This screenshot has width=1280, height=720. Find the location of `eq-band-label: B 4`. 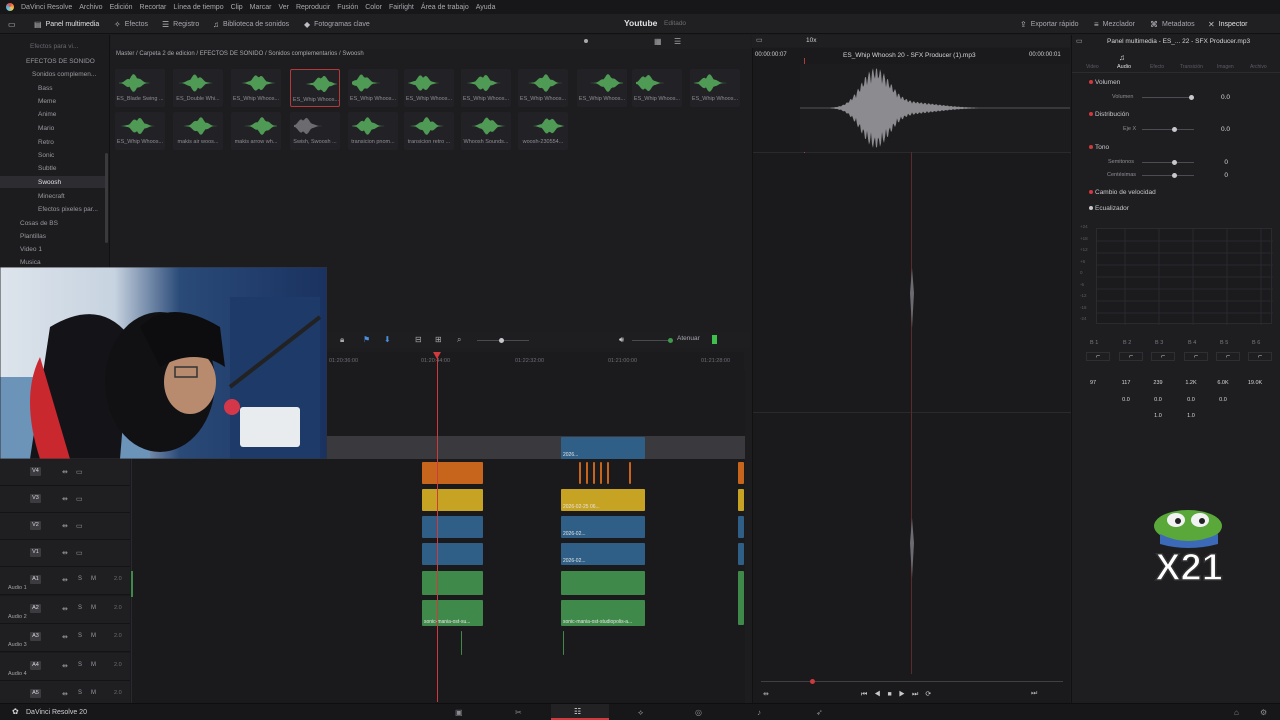

eq-band-label: B 4 is located at coordinates (1192, 343).